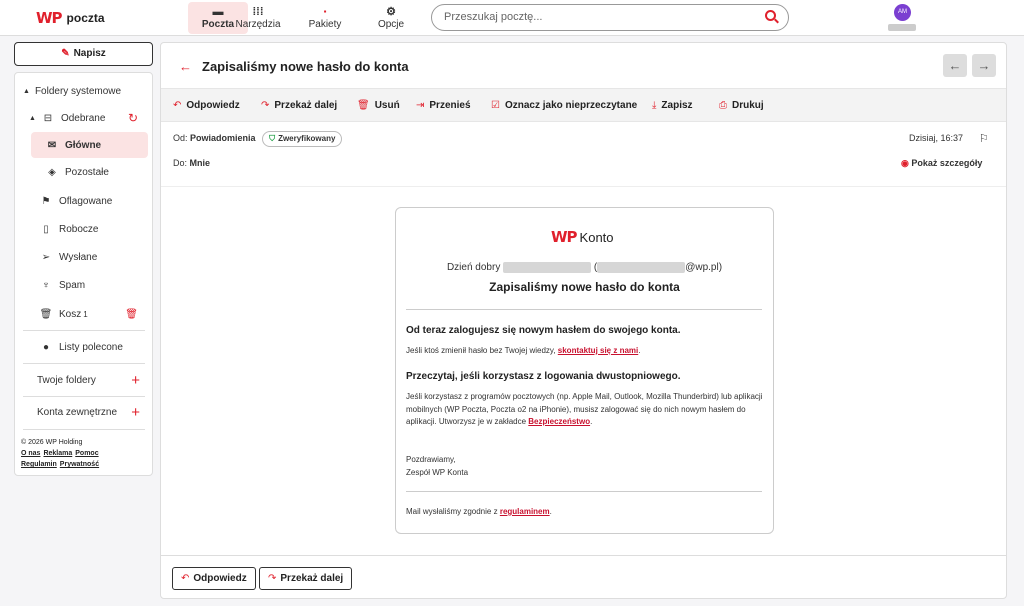 The image size is (1024, 606). Describe the element at coordinates (131, 314) in the screenshot. I see `empty-trash-icon: 🗑` at that location.